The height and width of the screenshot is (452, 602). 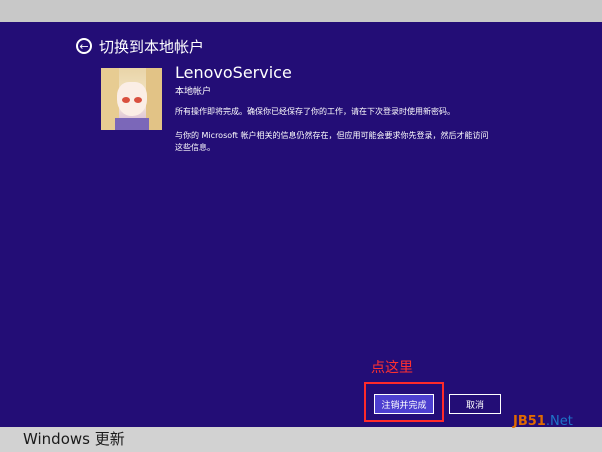 I want to click on page-title: 切换到本地帐户, so click(x=152, y=46).